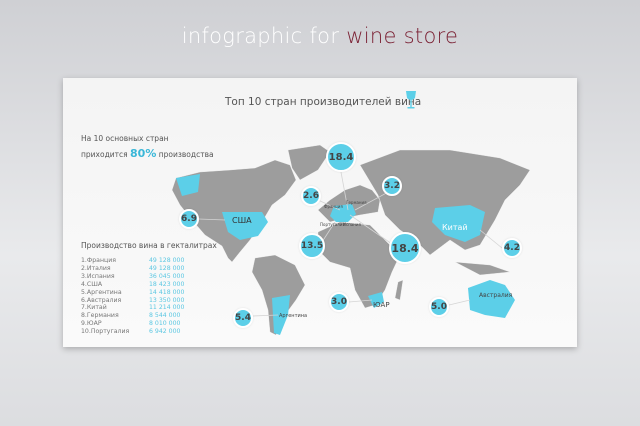 The image size is (640, 426). Describe the element at coordinates (352, 224) in the screenshot. I see `label-spain: Испания` at that location.